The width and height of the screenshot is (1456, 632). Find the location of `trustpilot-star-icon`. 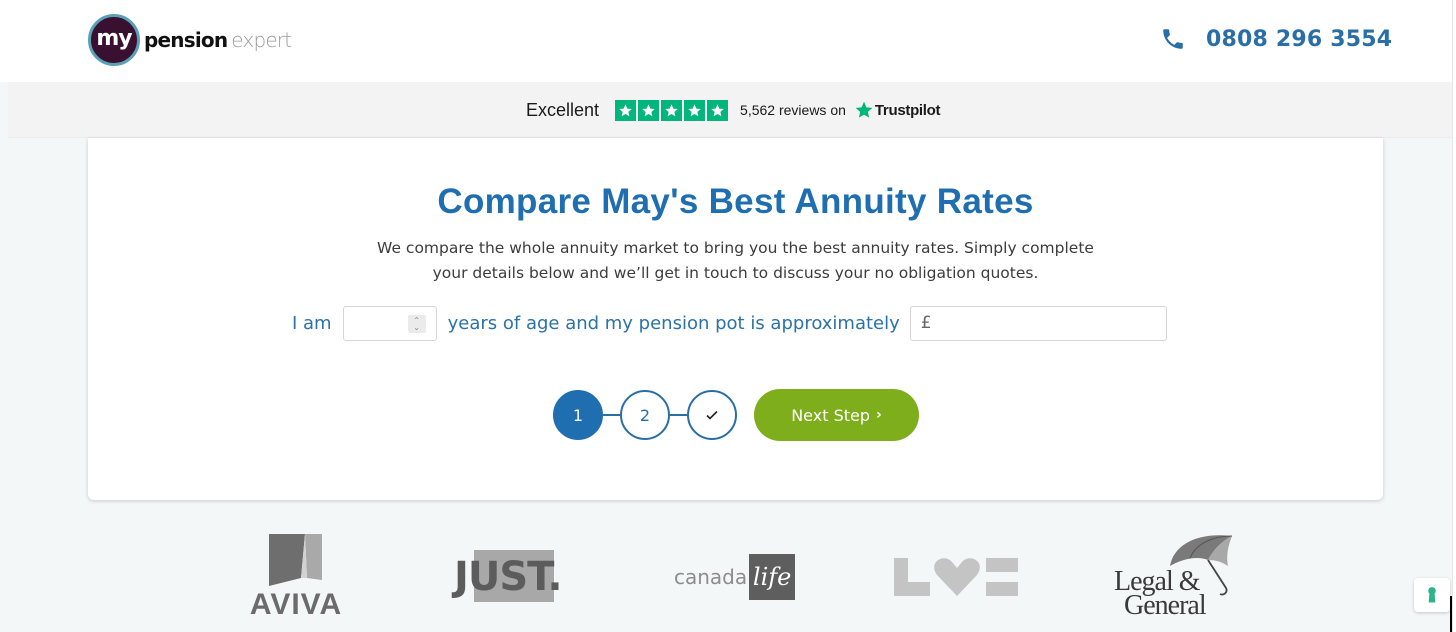

trustpilot-star-icon is located at coordinates (864, 109).